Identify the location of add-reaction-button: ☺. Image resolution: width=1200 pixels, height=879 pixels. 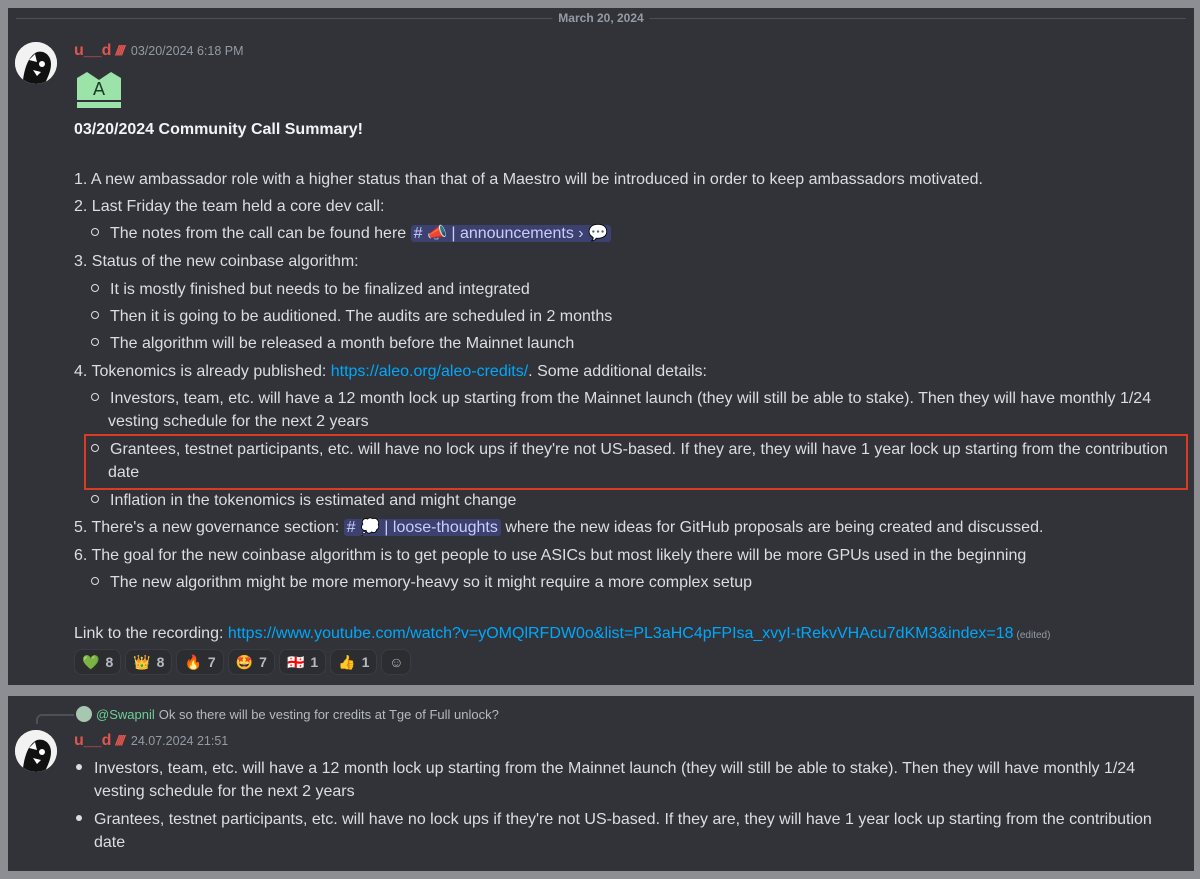
(396, 662).